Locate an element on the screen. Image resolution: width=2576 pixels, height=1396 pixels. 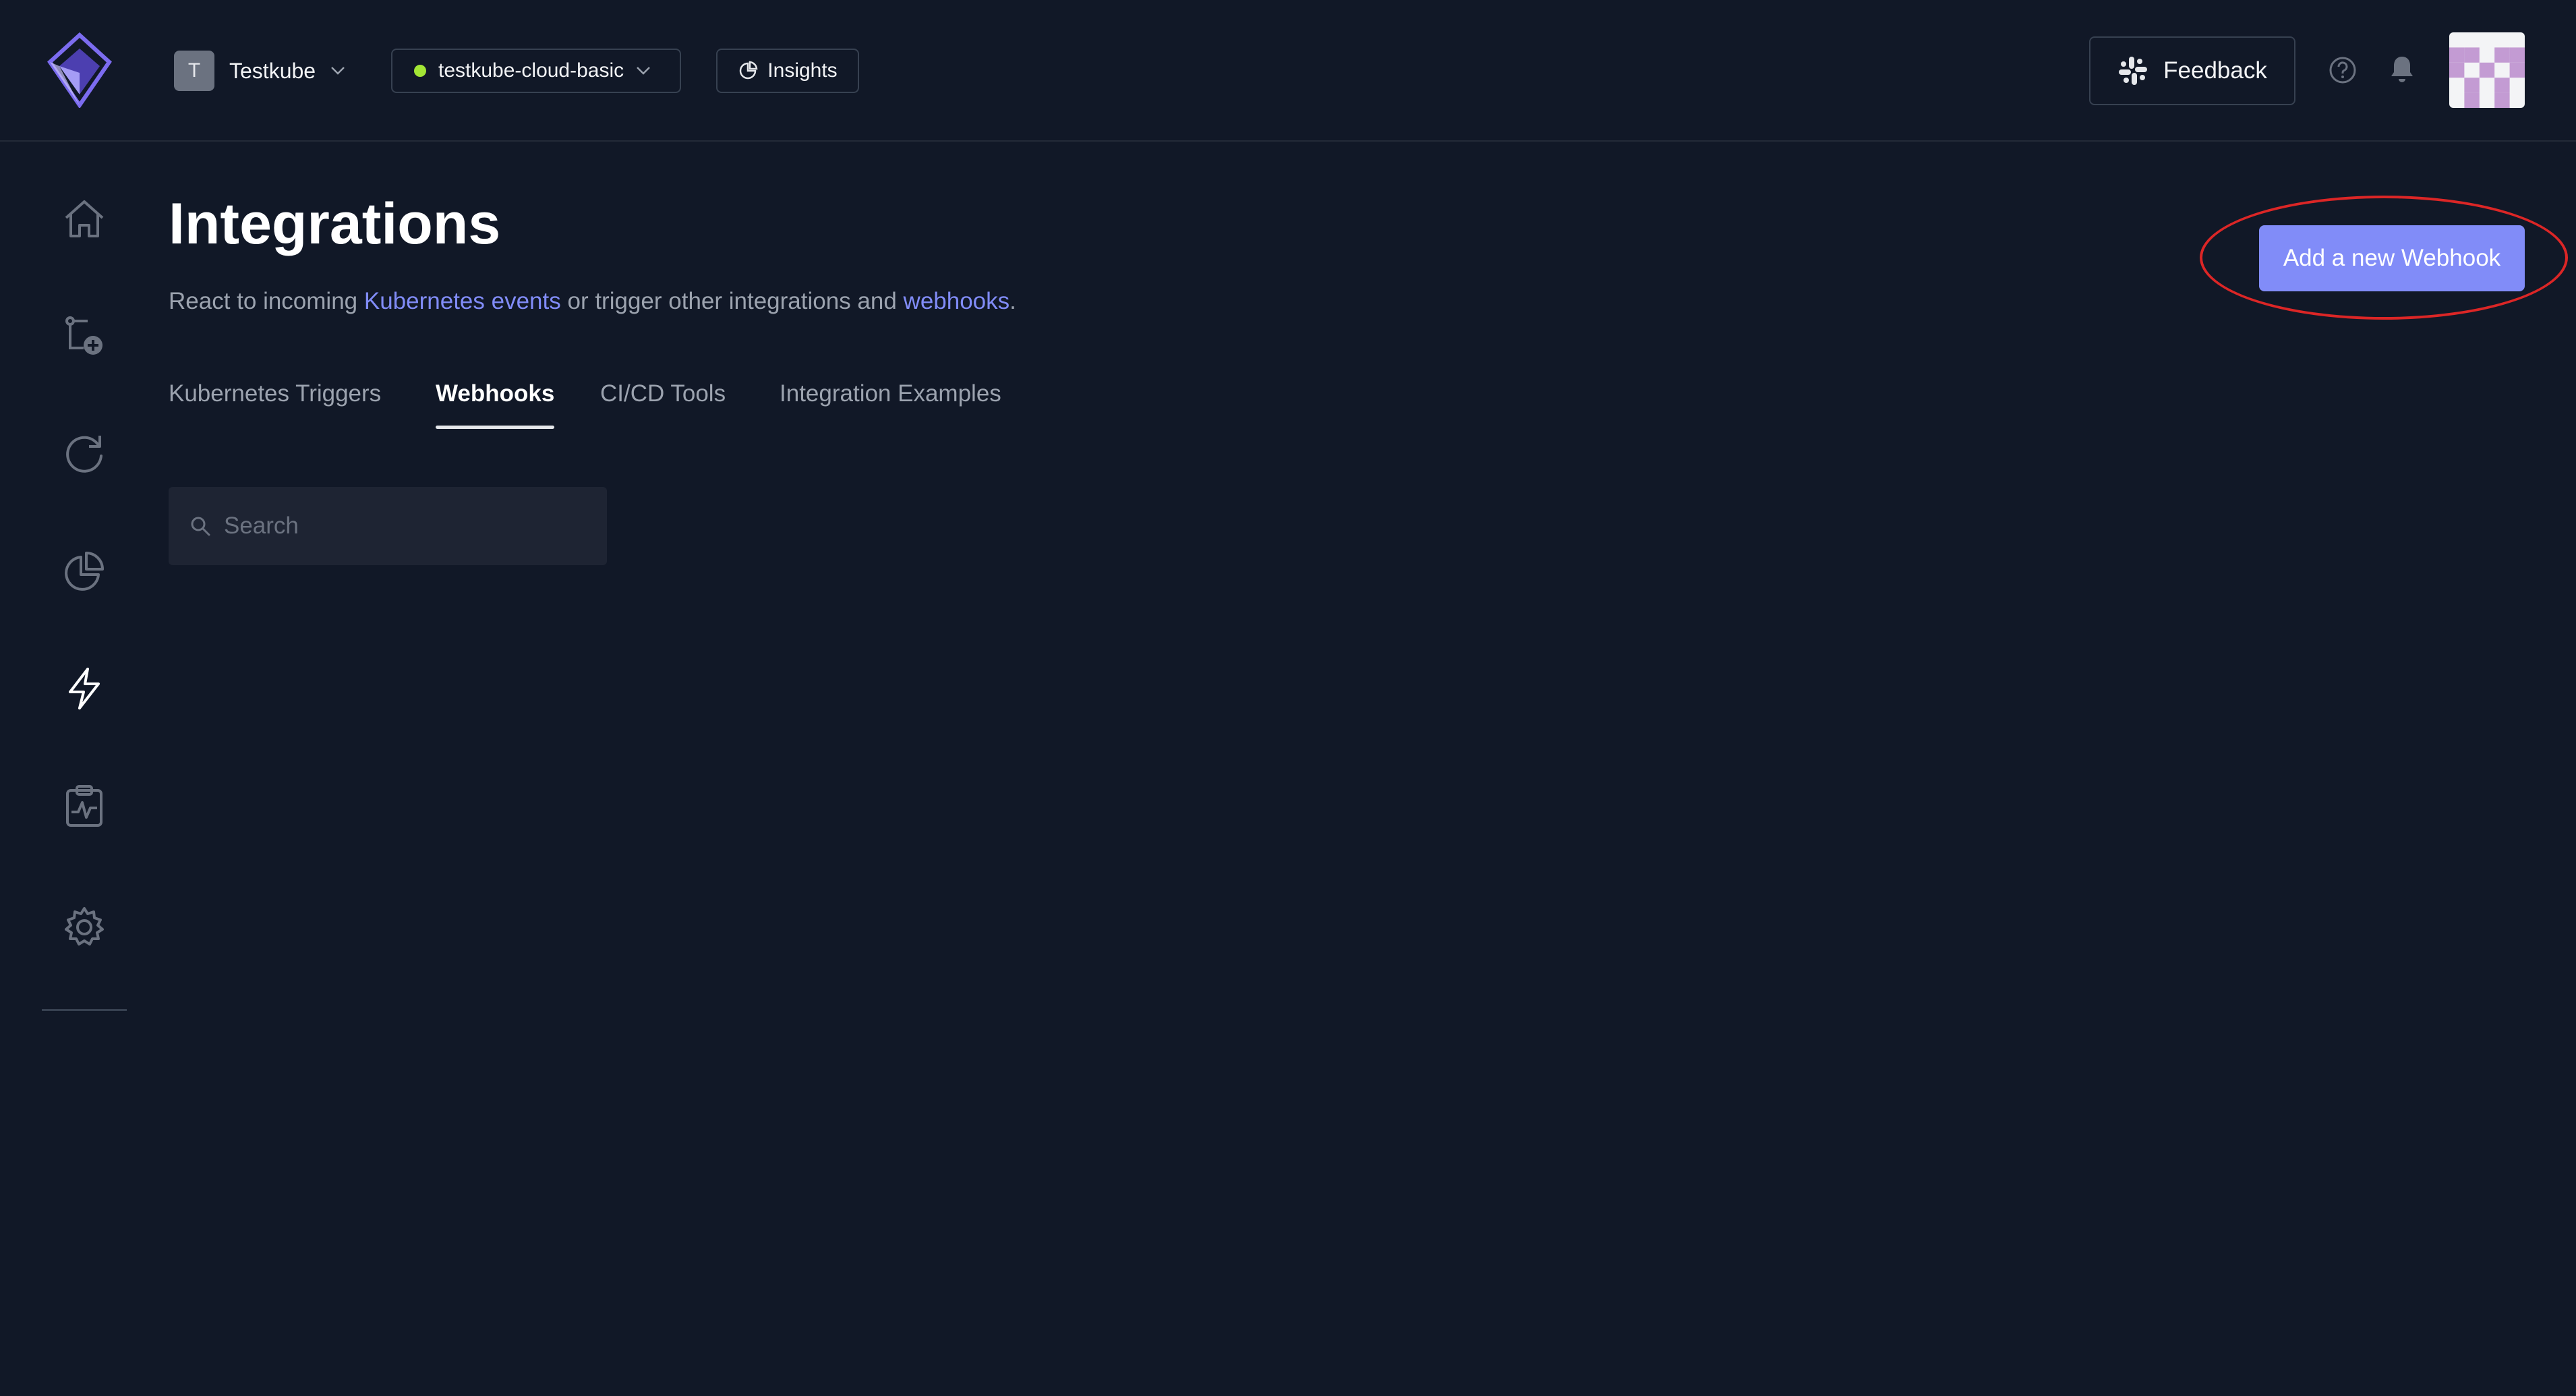
feedback-label: Feedback is located at coordinates (2215, 71).